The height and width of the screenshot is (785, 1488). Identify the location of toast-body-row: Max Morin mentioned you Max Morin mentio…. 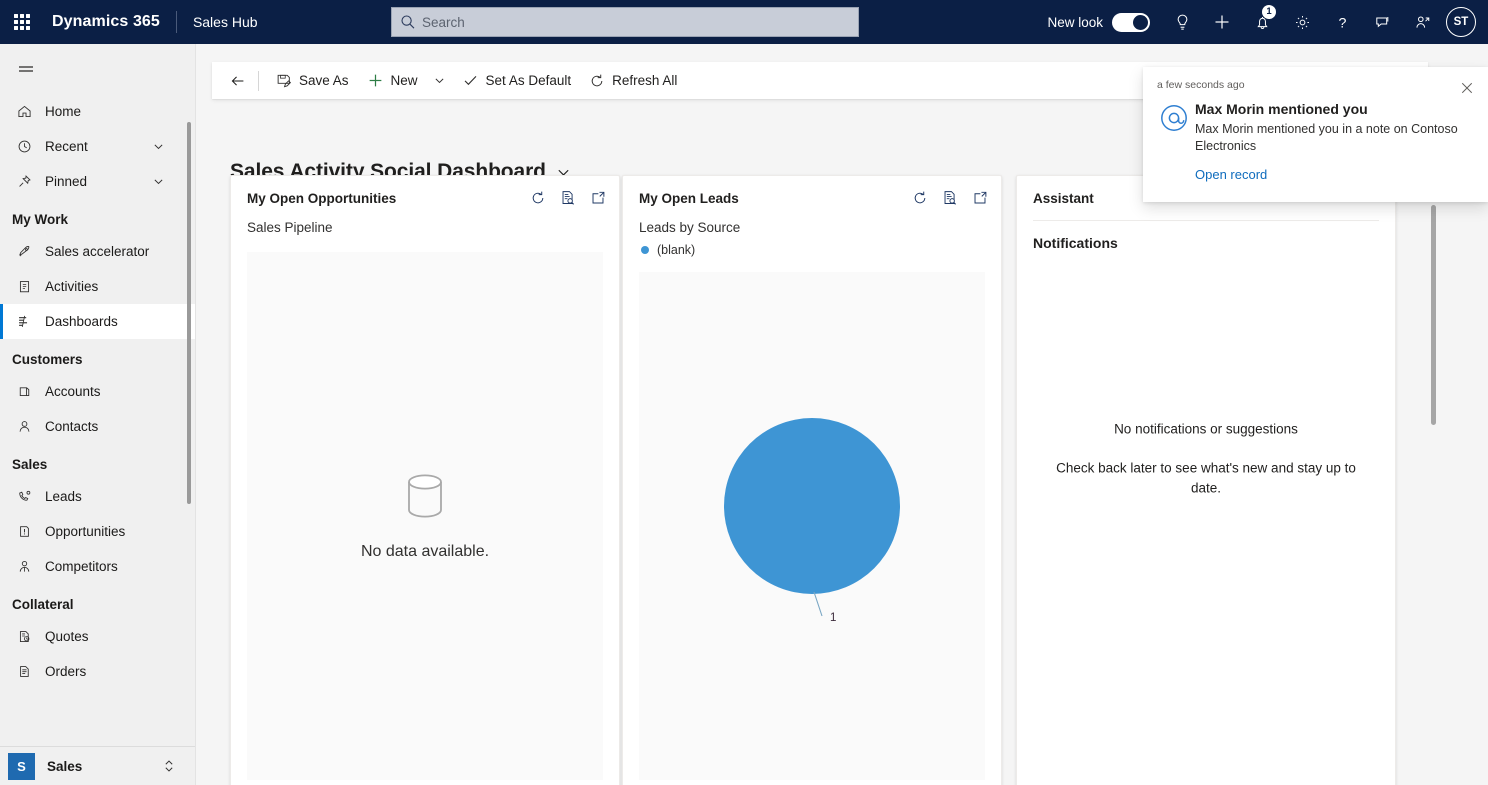
(1315, 142).